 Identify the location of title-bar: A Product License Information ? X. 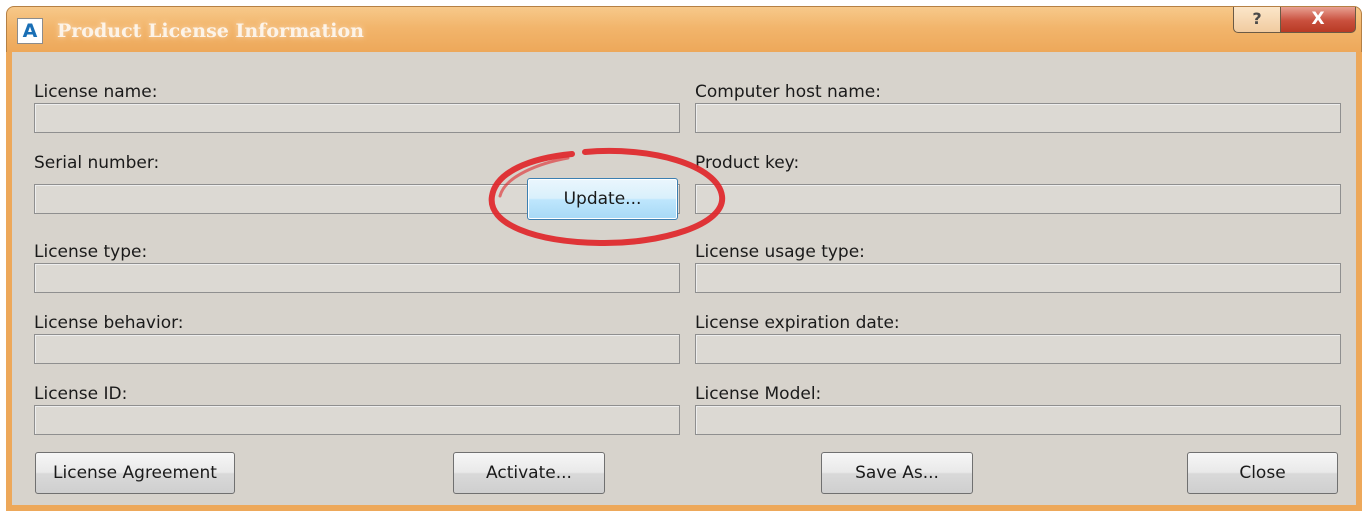
(684, 29).